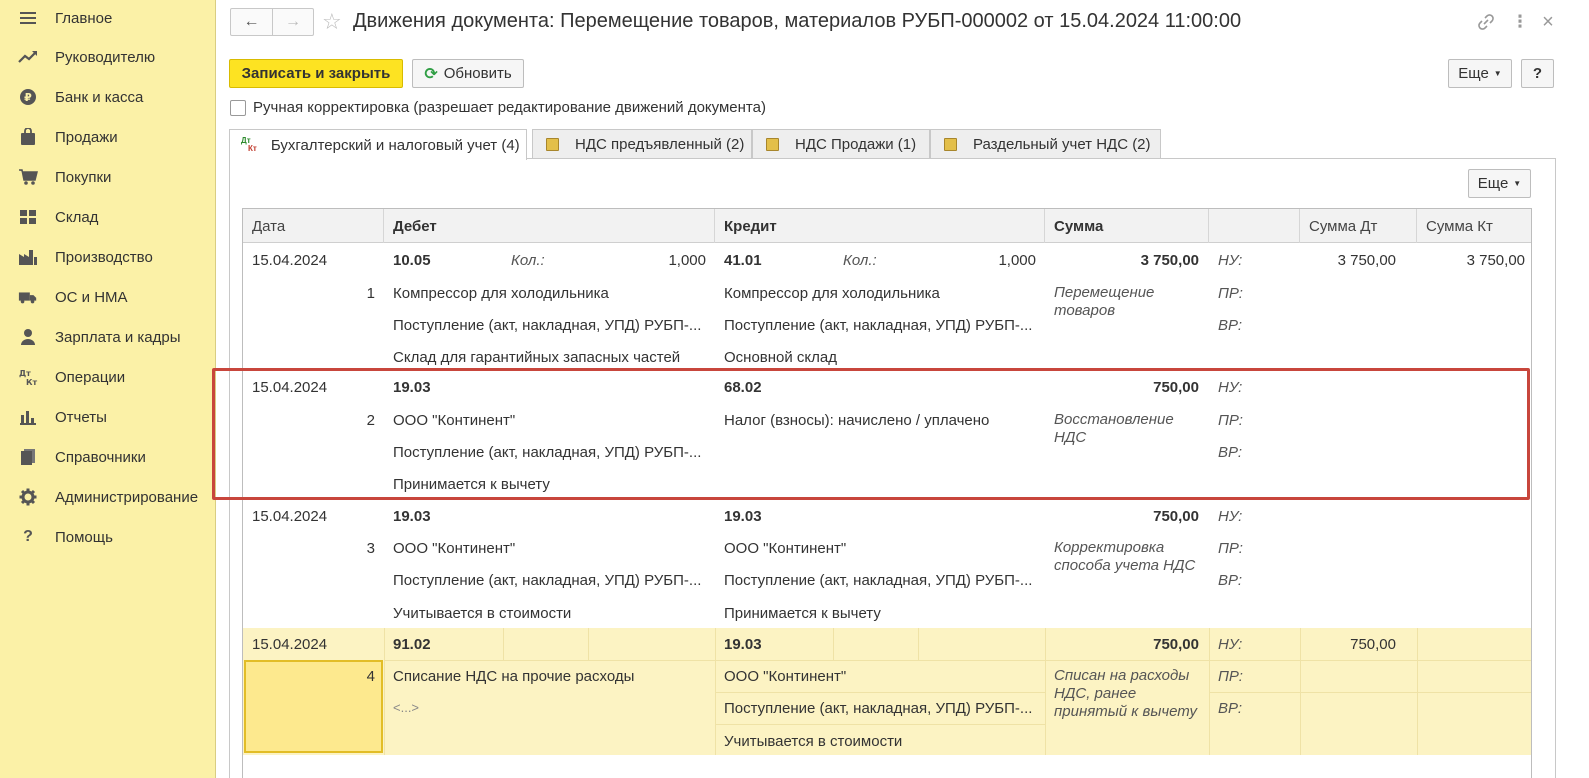 This screenshot has height=778, width=1589. I want to click on arrow-left-icon: ←, so click(251, 21).